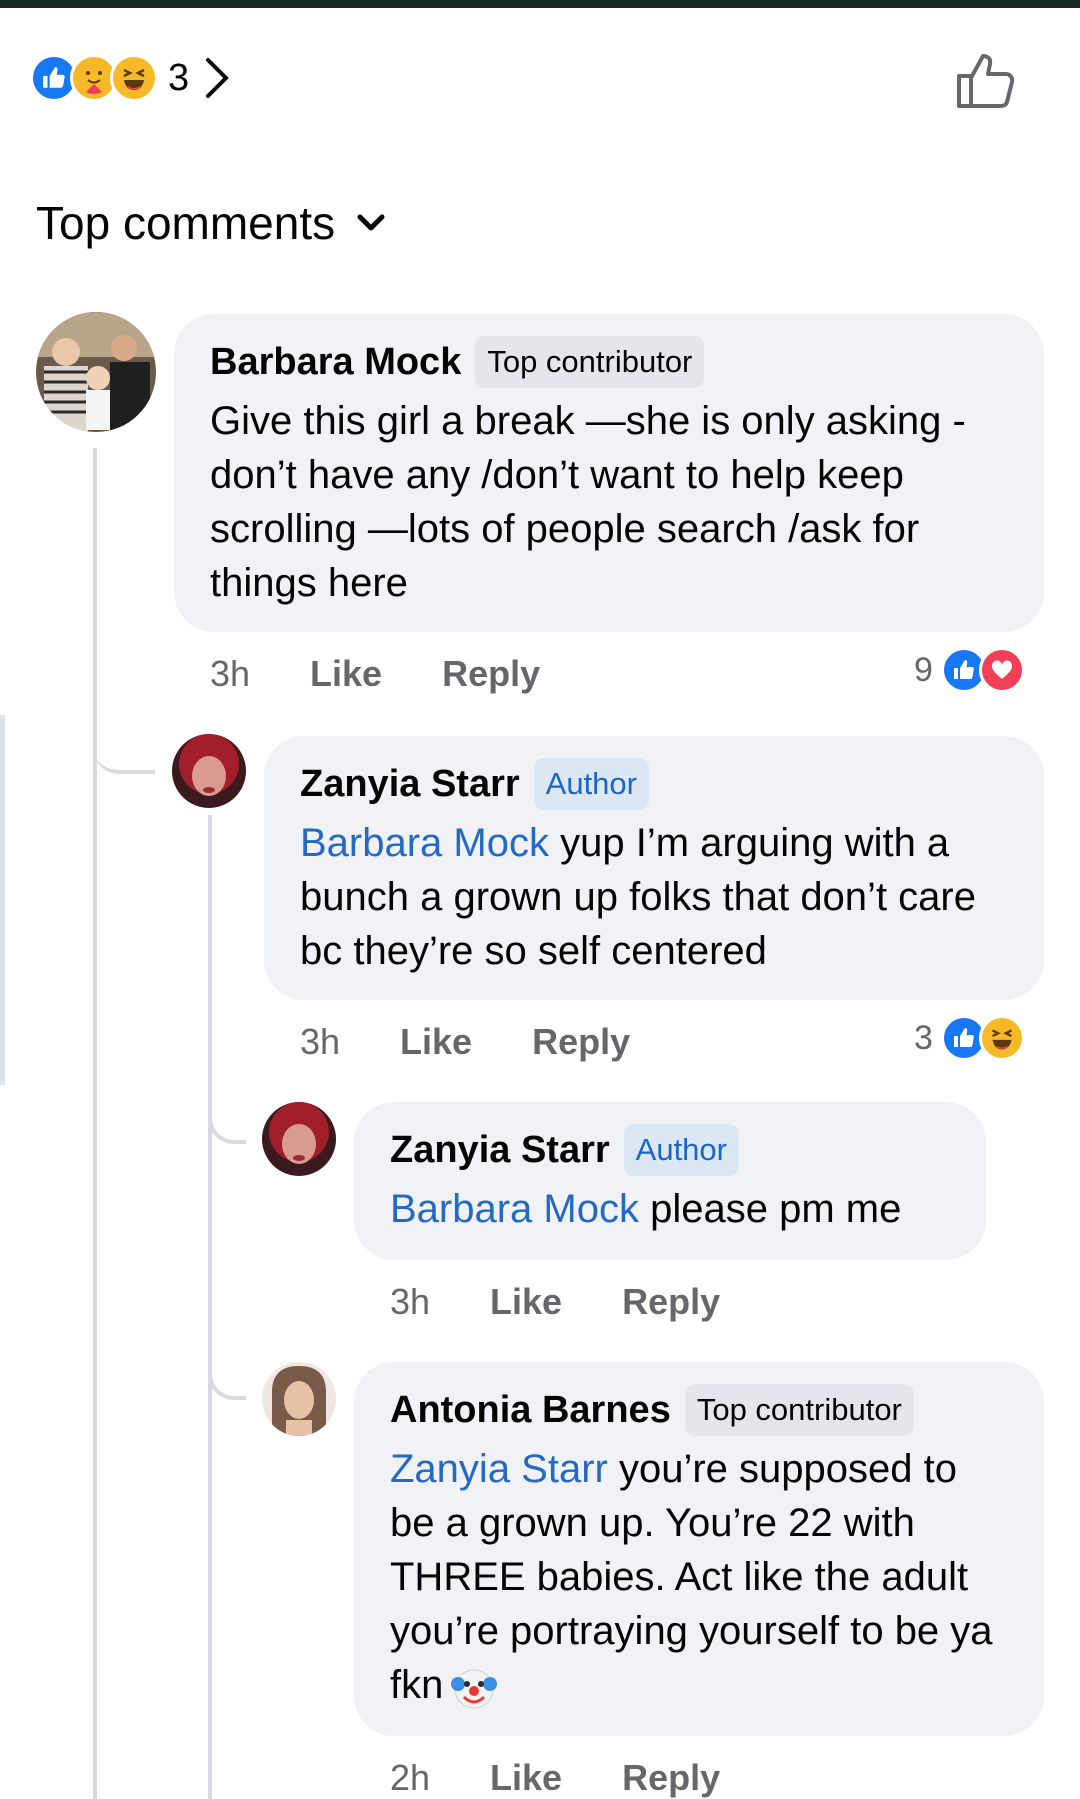 The width and height of the screenshot is (1080, 1799). I want to click on post-reactions-summary: 3, so click(130, 78).